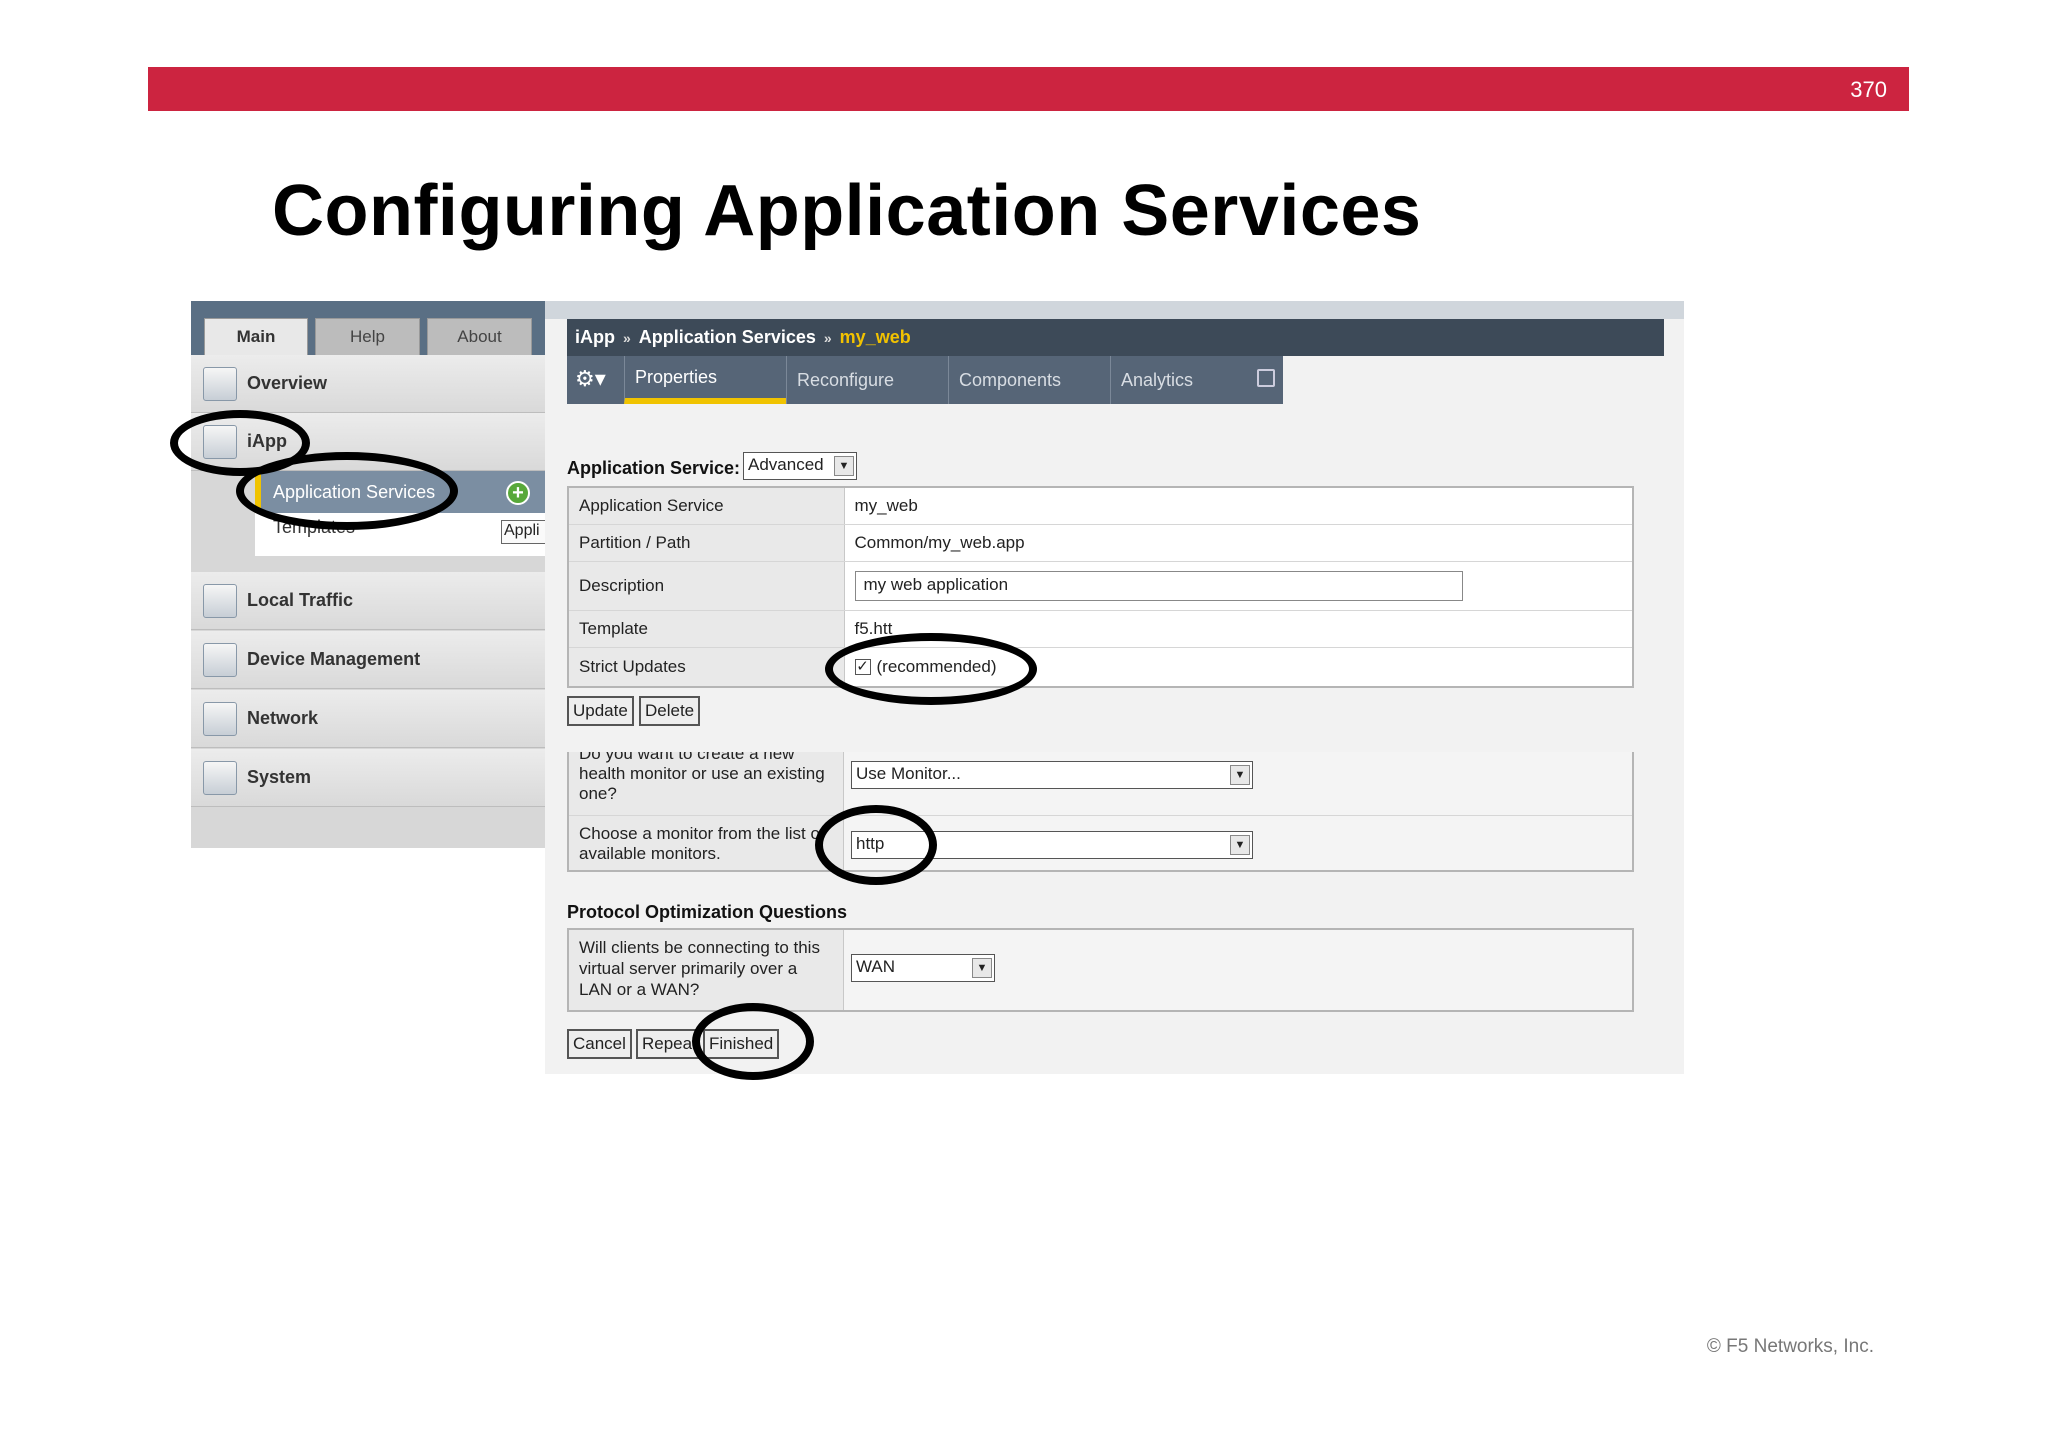 The image size is (2048, 1447). I want to click on highlight-ring-monitor, so click(876, 845).